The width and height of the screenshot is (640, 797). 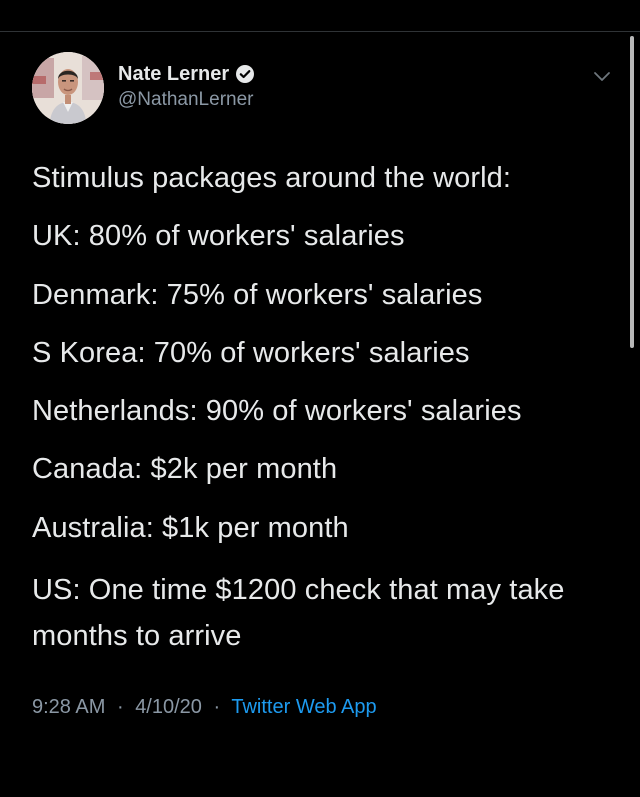 What do you see at coordinates (173, 74) in the screenshot?
I see `author-display-name: Nate Lerner` at bounding box center [173, 74].